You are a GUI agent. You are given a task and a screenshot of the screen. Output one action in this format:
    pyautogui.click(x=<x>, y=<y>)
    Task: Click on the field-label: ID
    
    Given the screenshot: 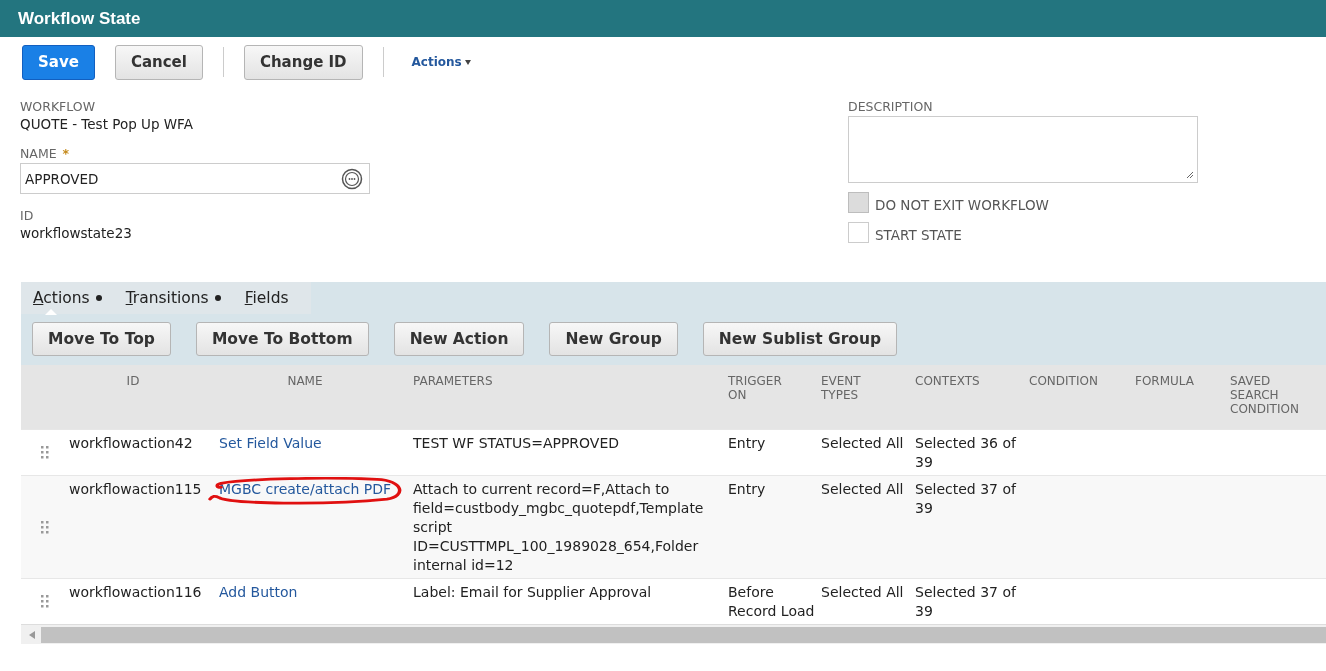 What is the action you would take?
    pyautogui.click(x=27, y=215)
    